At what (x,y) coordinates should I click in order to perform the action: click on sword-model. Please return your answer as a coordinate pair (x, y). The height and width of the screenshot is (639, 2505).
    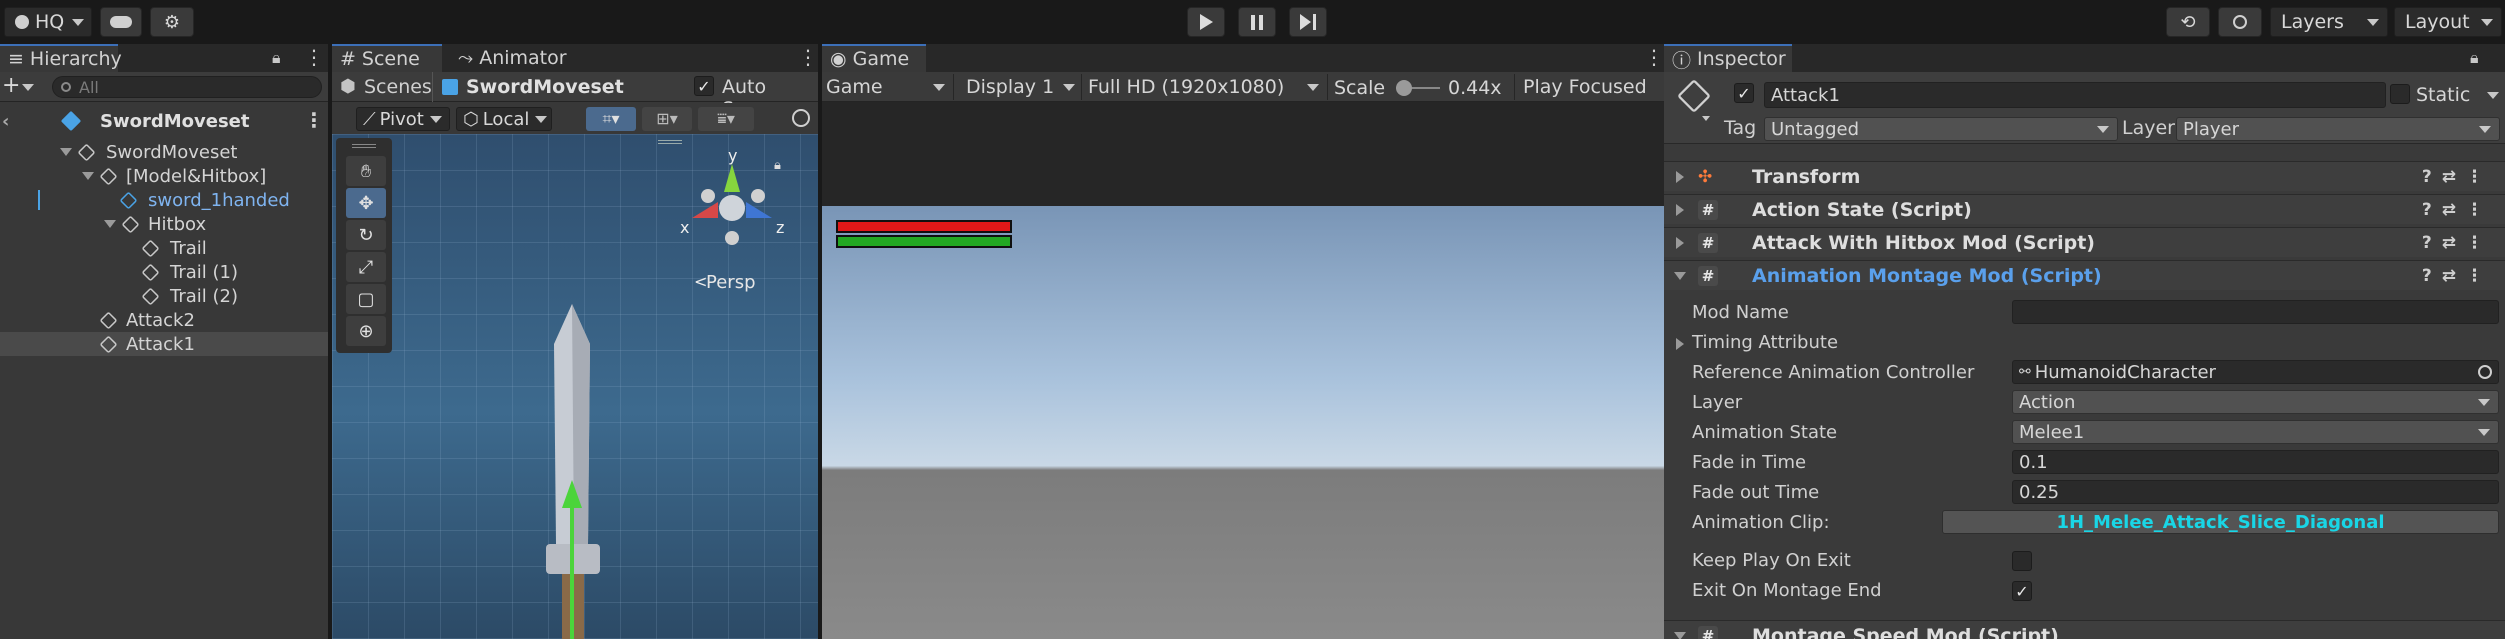
    Looking at the image, I should click on (572, 471).